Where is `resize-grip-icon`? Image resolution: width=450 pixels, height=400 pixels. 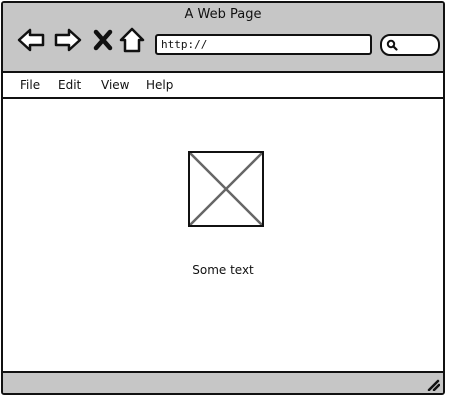 resize-grip-icon is located at coordinates (433, 385).